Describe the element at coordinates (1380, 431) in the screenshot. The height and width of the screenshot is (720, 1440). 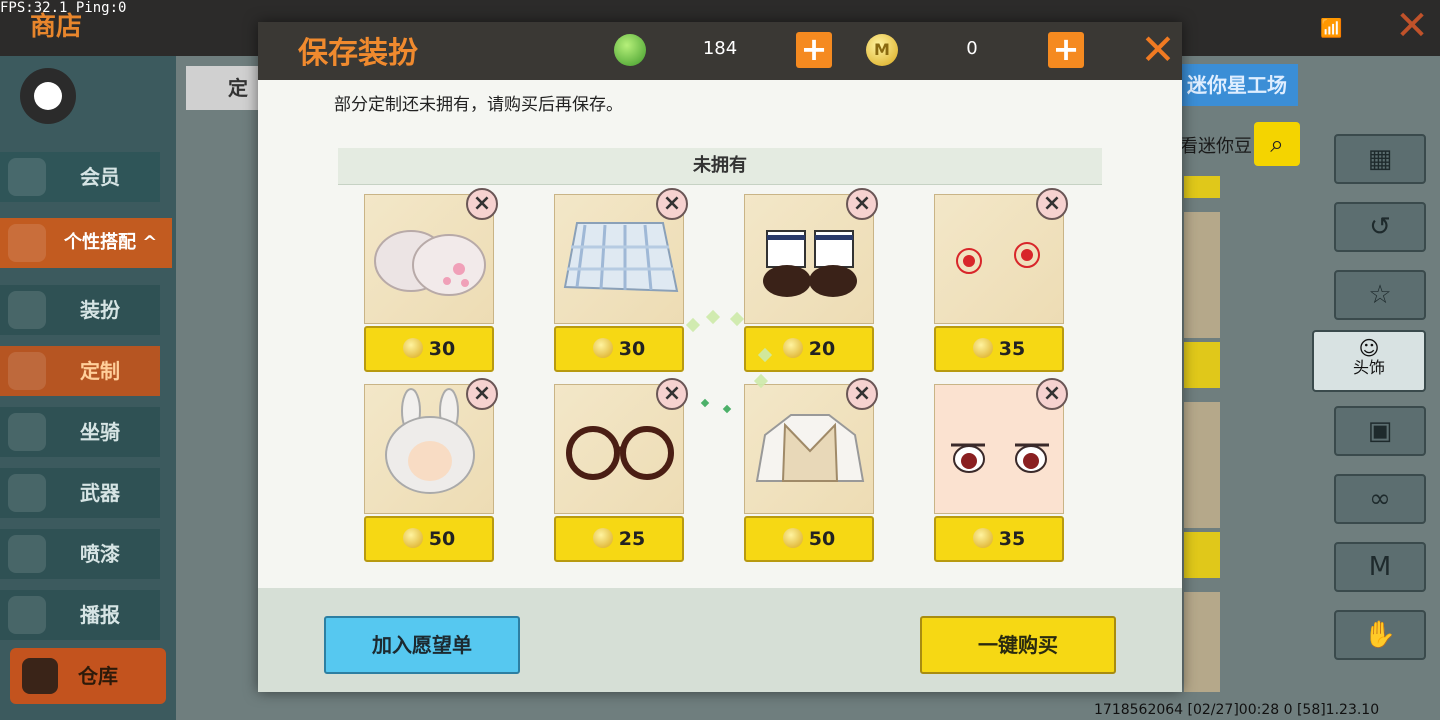
I see `right-tab-face: ▣` at that location.